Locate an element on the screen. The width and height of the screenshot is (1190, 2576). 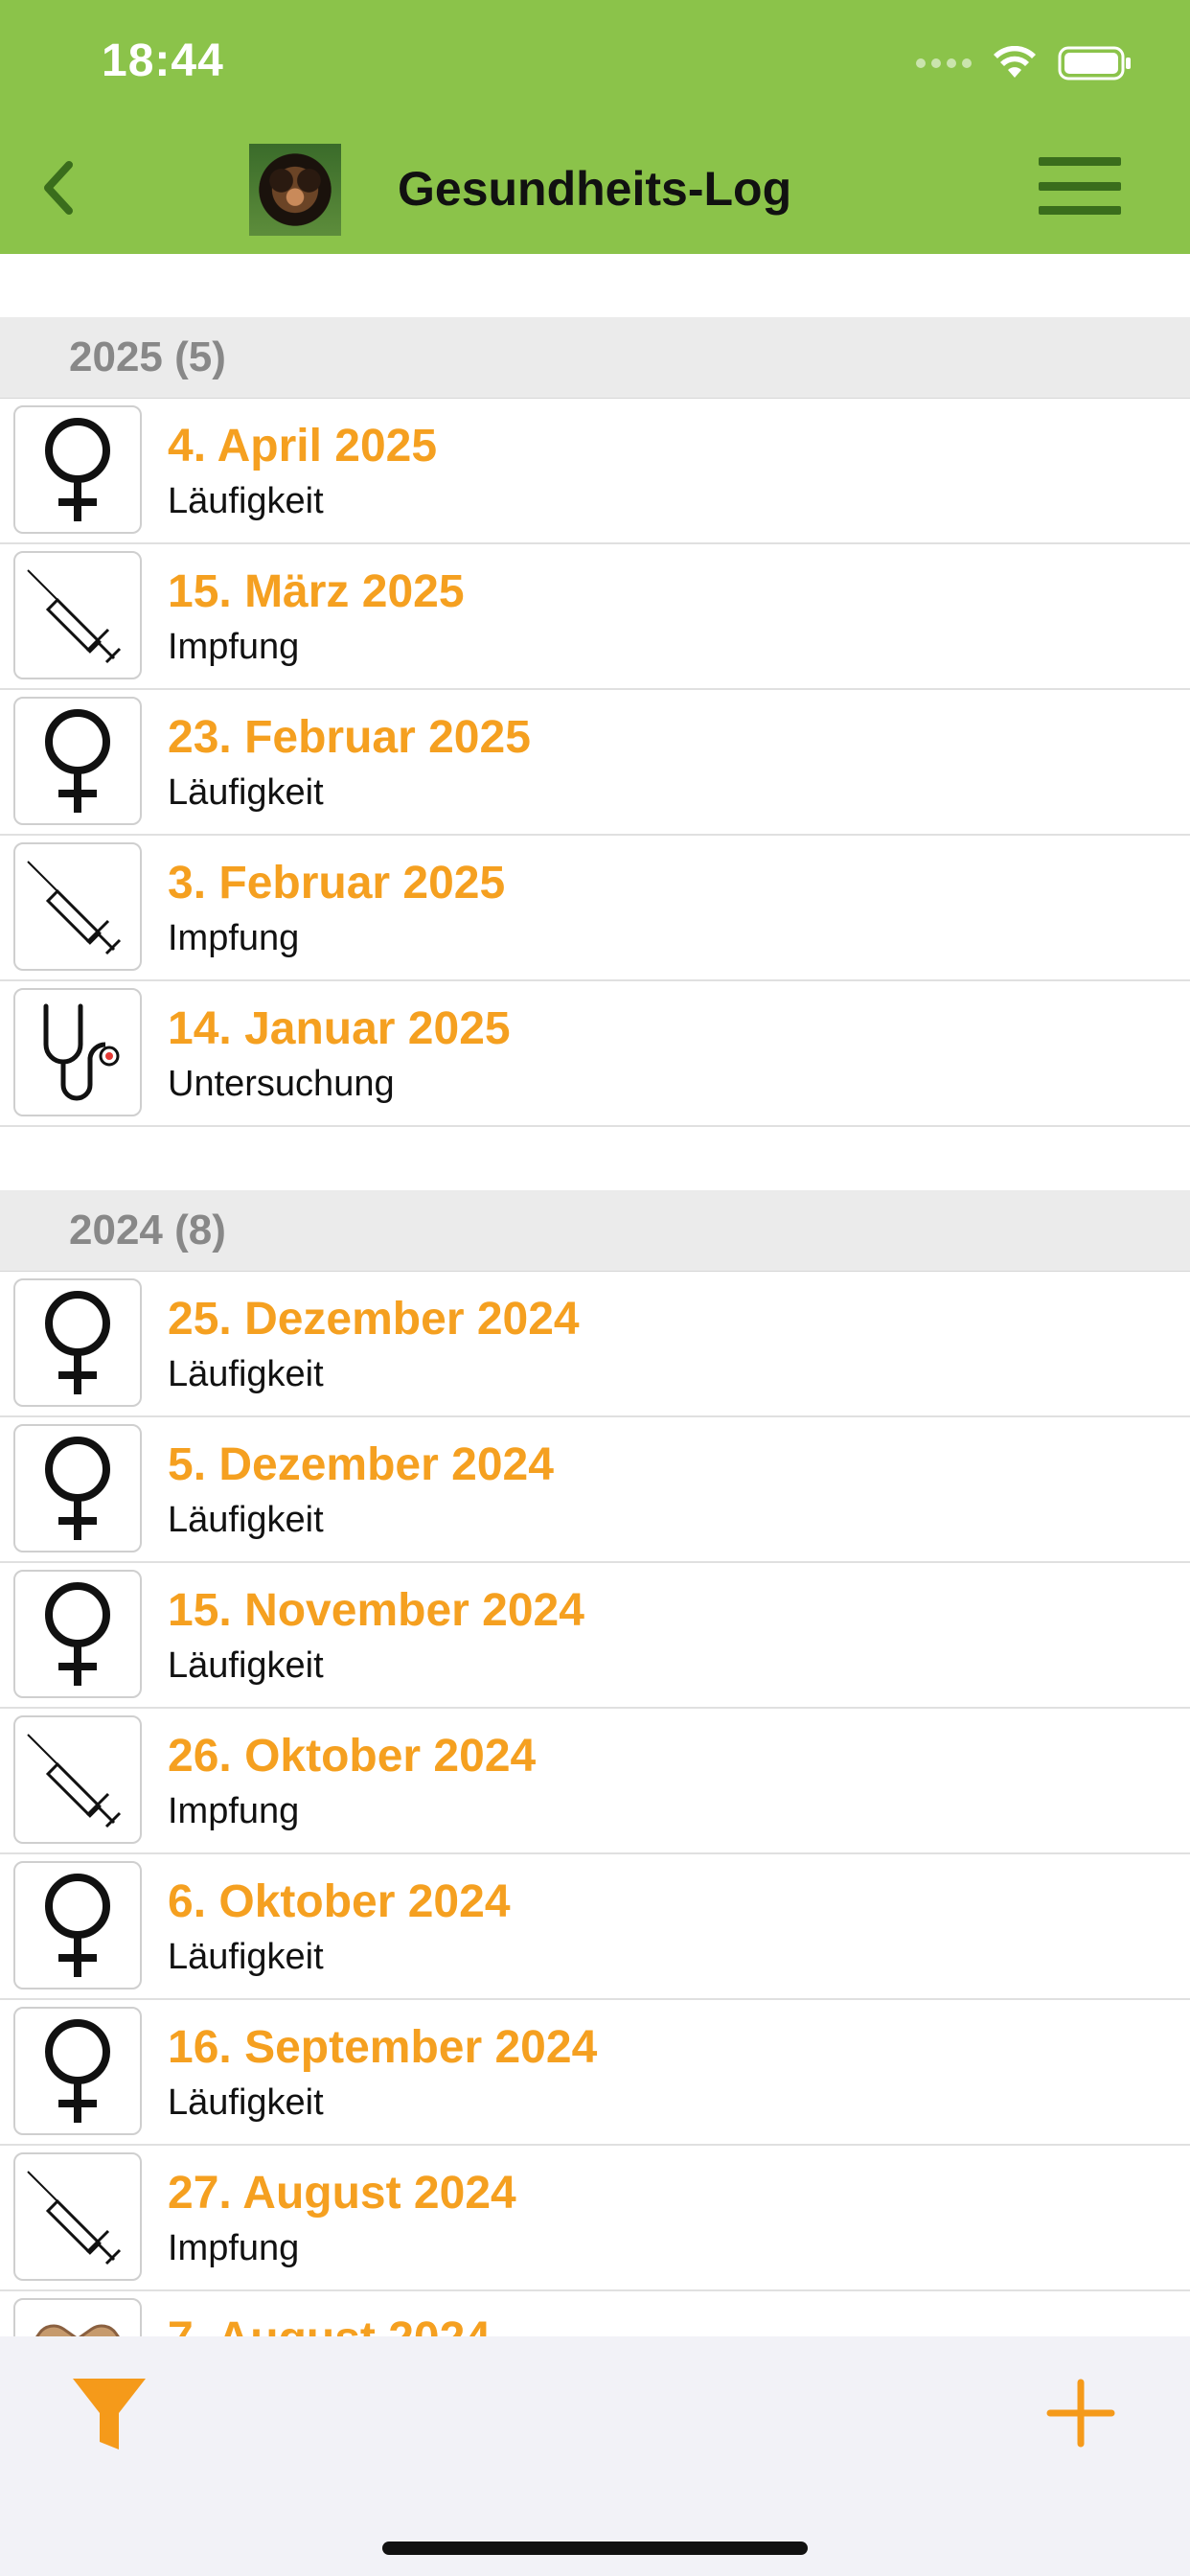
list-item: 15. März 2025 Impfung is located at coordinates (595, 617).